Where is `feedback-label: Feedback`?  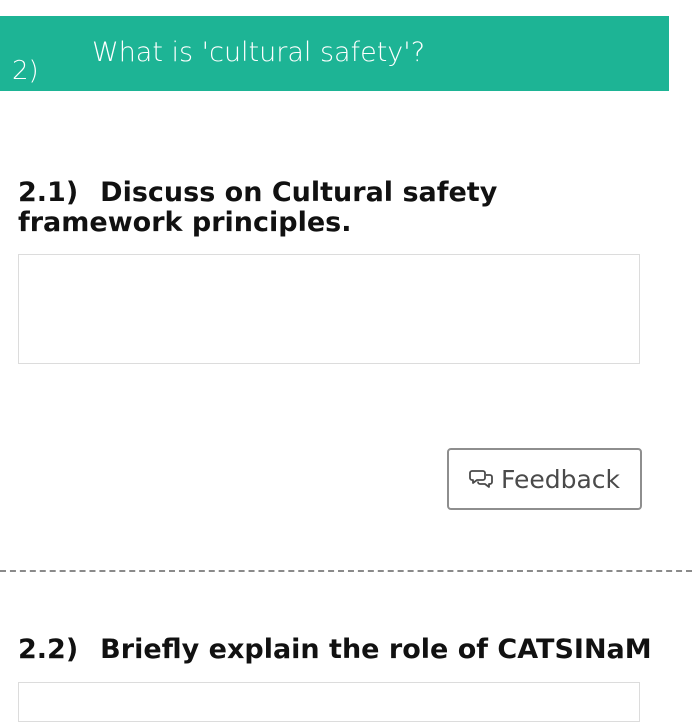 feedback-label: Feedback is located at coordinates (560, 479).